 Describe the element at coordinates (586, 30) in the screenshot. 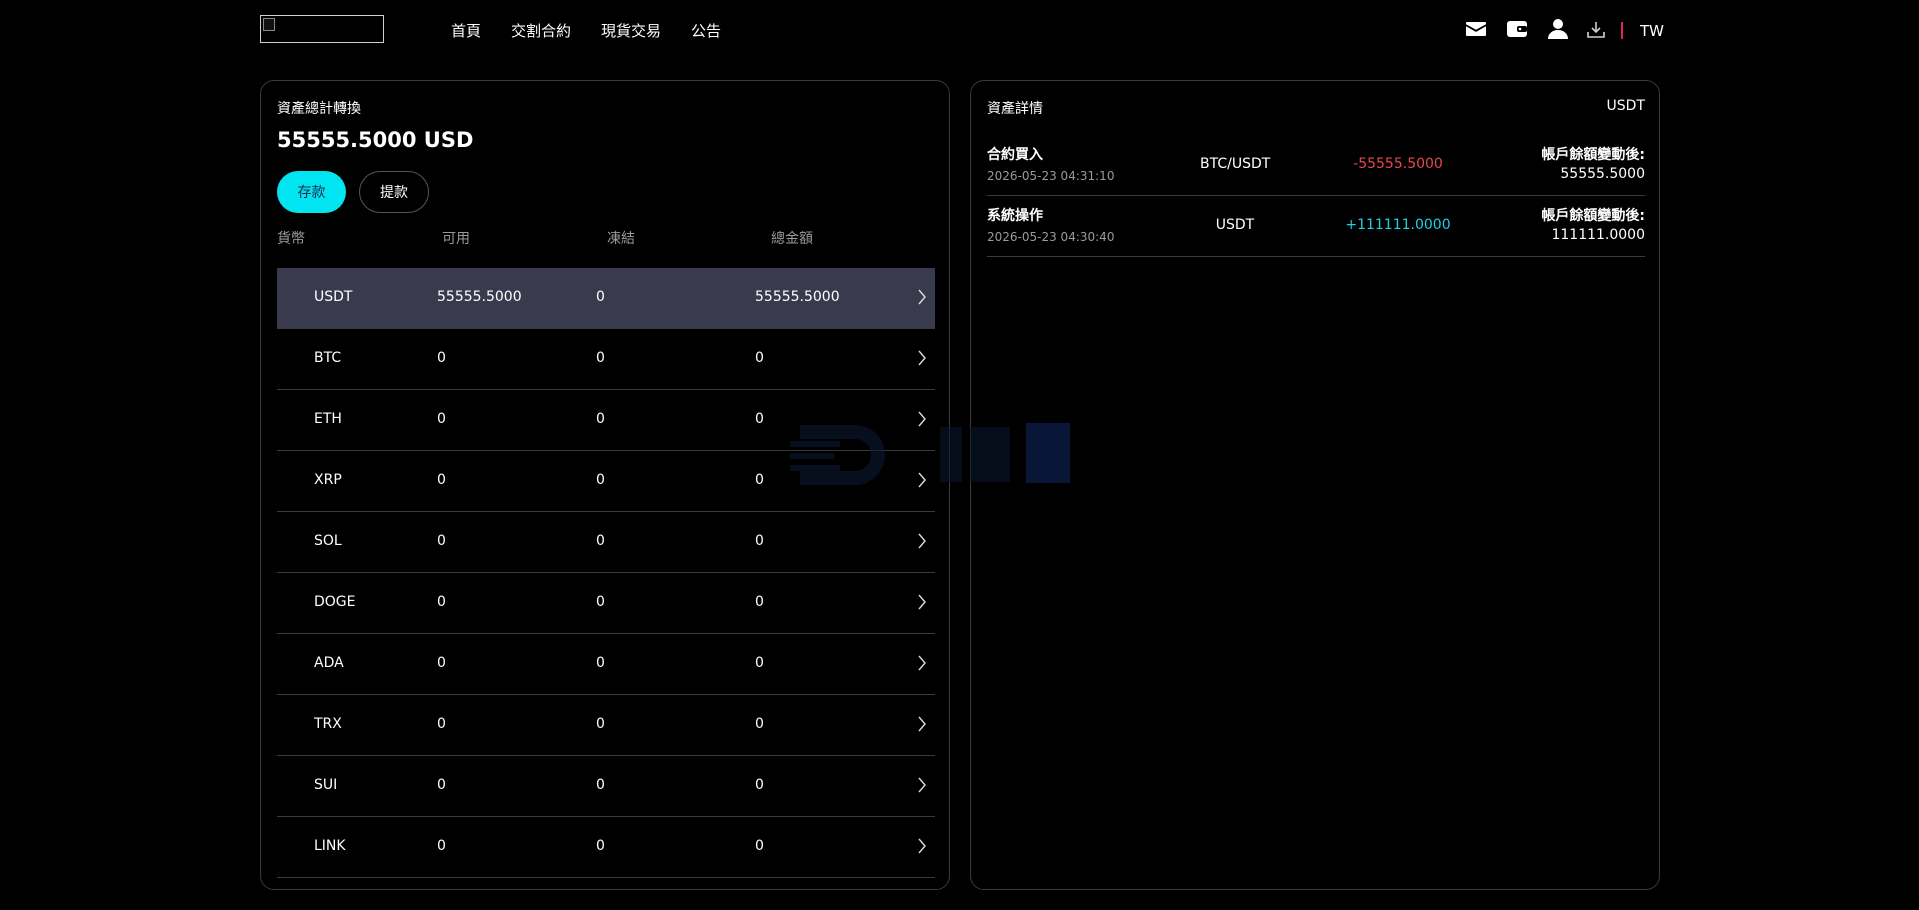

I see `main-nav: 首頁 交割合約 現貨交易 公告` at that location.